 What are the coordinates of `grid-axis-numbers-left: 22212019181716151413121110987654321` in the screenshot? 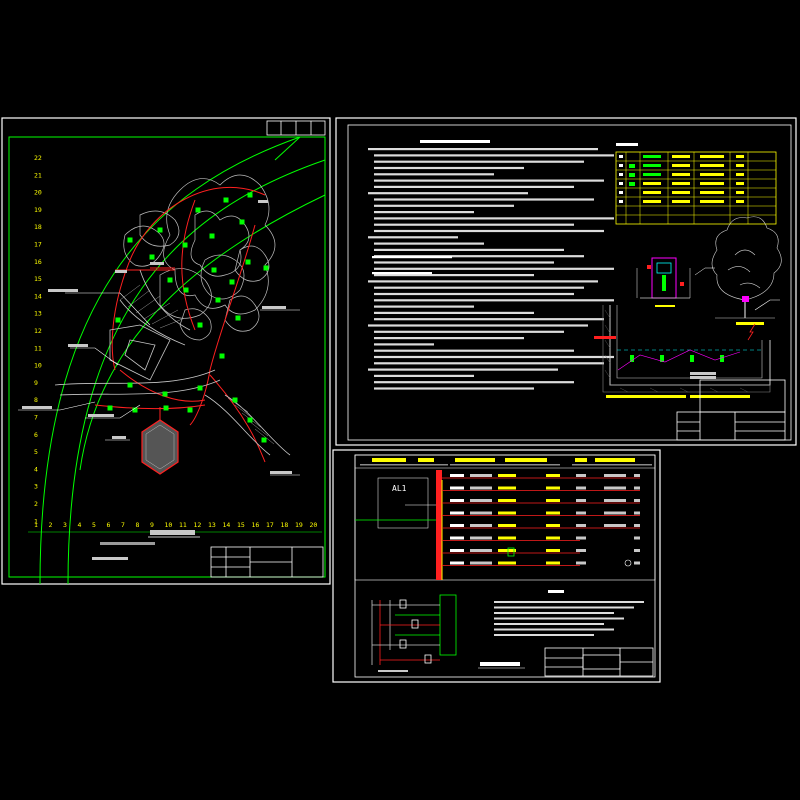 It's located at (38, 339).